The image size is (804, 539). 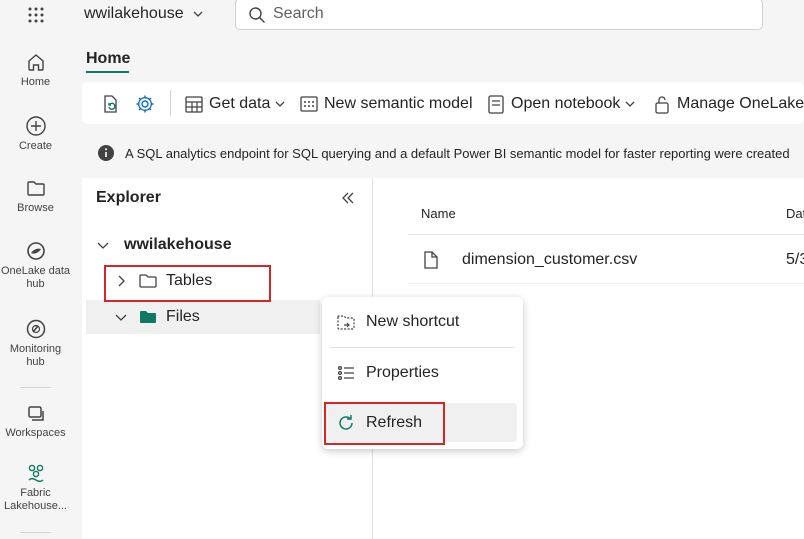 What do you see at coordinates (348, 198) in the screenshot?
I see `collapse-panel-icon` at bounding box center [348, 198].